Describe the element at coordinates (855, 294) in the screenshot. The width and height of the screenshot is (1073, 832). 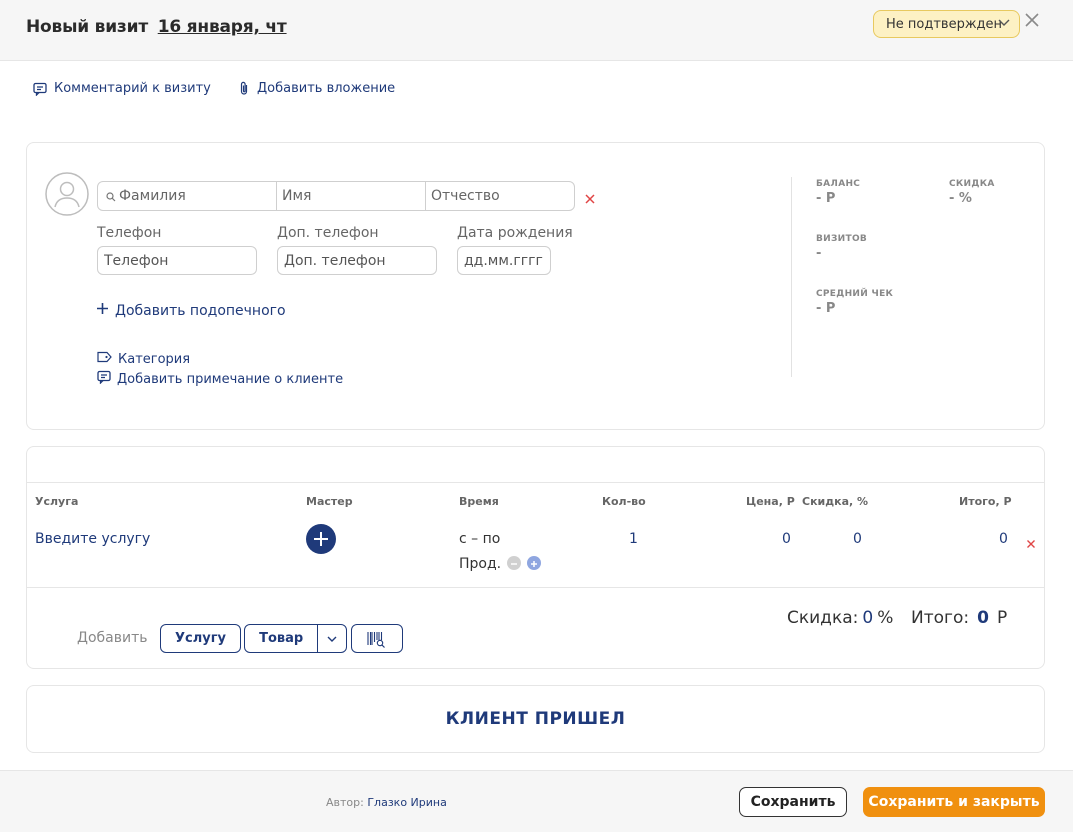
I see `avg-check-label: СРЕДНИЙ ЧЕК` at that location.